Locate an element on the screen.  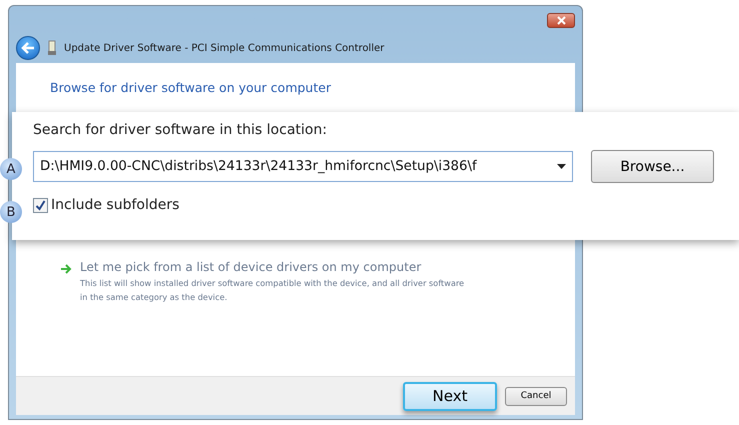
cancel-button: Cancel is located at coordinates (536, 396).